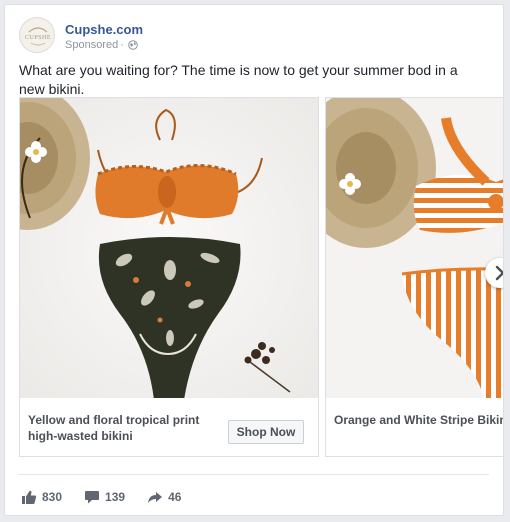 This screenshot has height=522, width=510. What do you see at coordinates (104, 497) in the screenshot?
I see `comment-count: 139` at bounding box center [104, 497].